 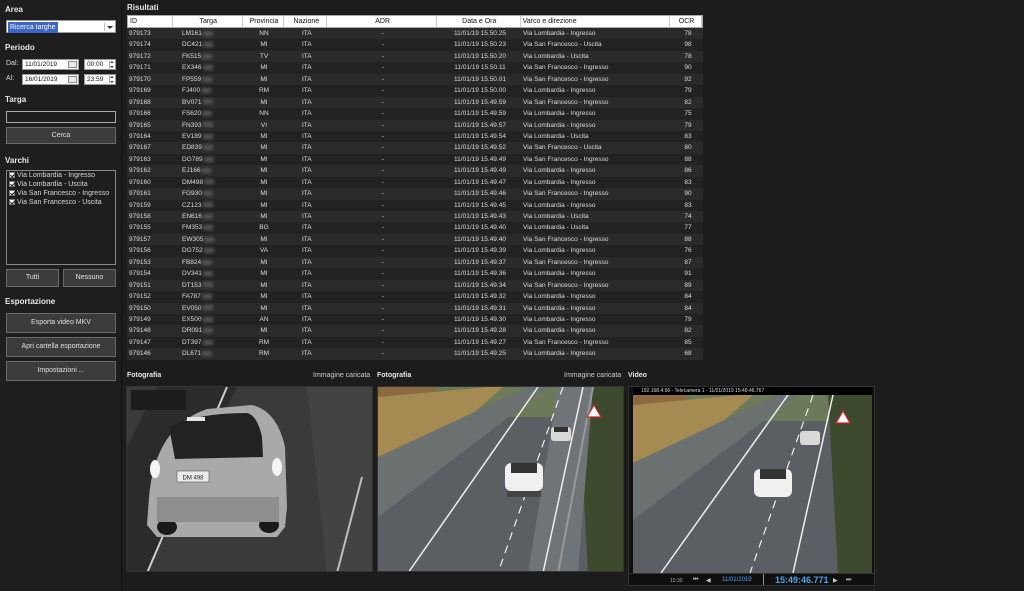 I want to click on cell-ocr: 80, so click(x=688, y=148).